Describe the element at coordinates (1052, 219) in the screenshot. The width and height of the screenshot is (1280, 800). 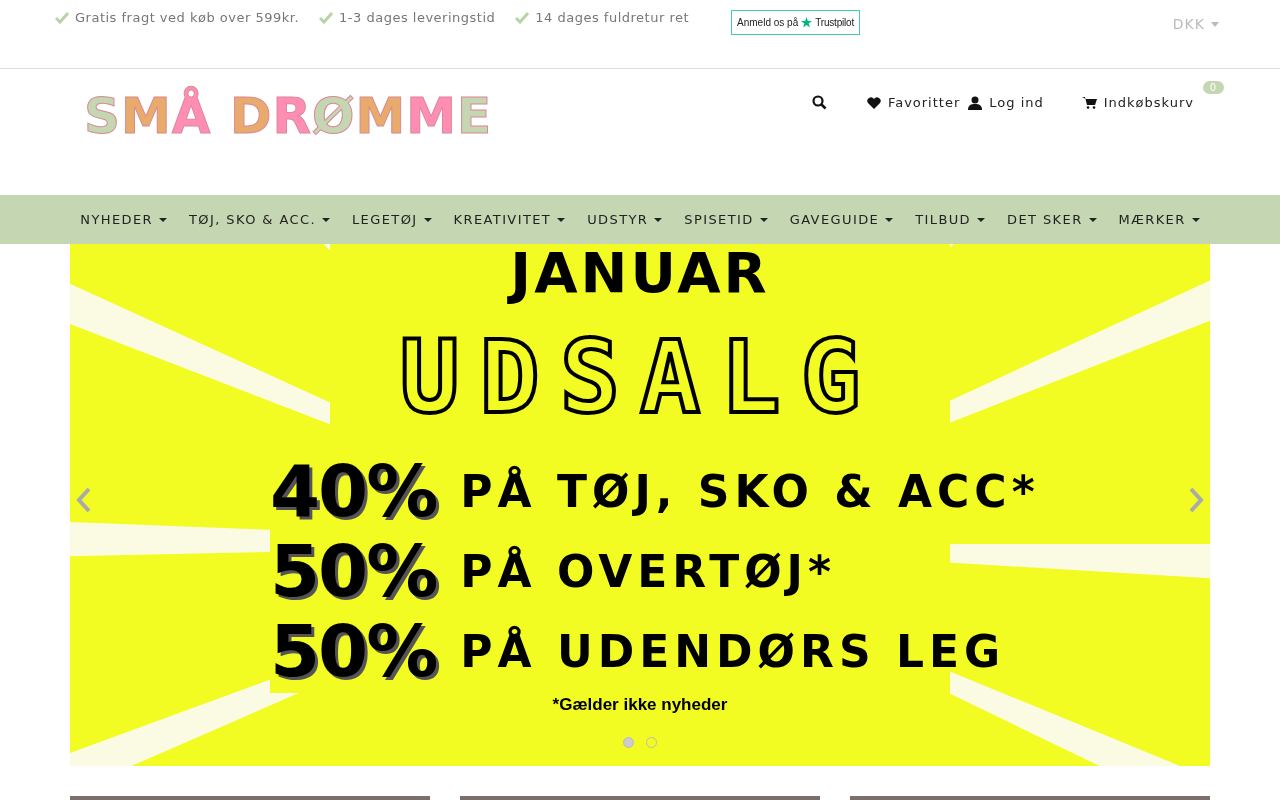
I see `nav-menu-item: DET SKER` at that location.